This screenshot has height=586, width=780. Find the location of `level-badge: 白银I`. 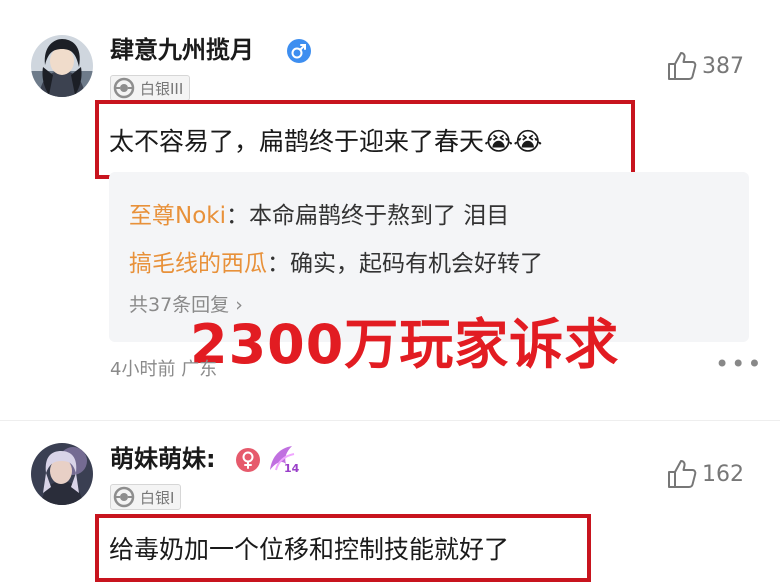

level-badge: 白银I is located at coordinates (146, 497).